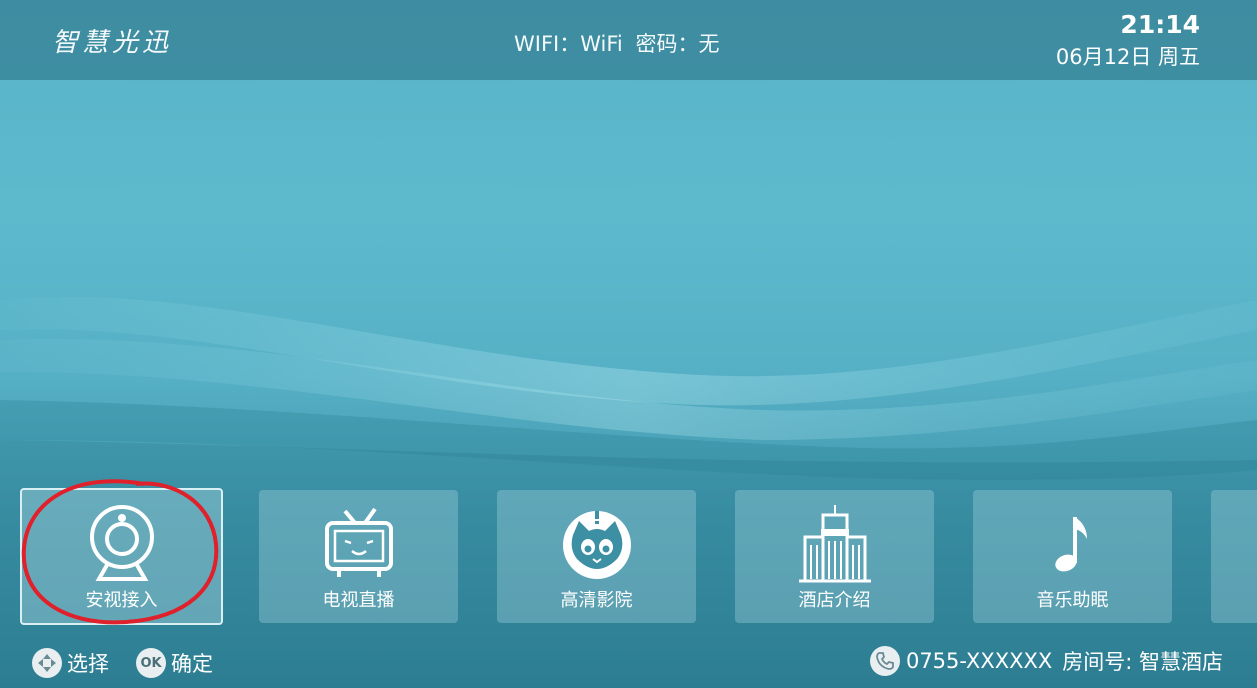 The width and height of the screenshot is (1257, 688). What do you see at coordinates (151, 663) in the screenshot?
I see `ok-button-icon: OK` at bounding box center [151, 663].